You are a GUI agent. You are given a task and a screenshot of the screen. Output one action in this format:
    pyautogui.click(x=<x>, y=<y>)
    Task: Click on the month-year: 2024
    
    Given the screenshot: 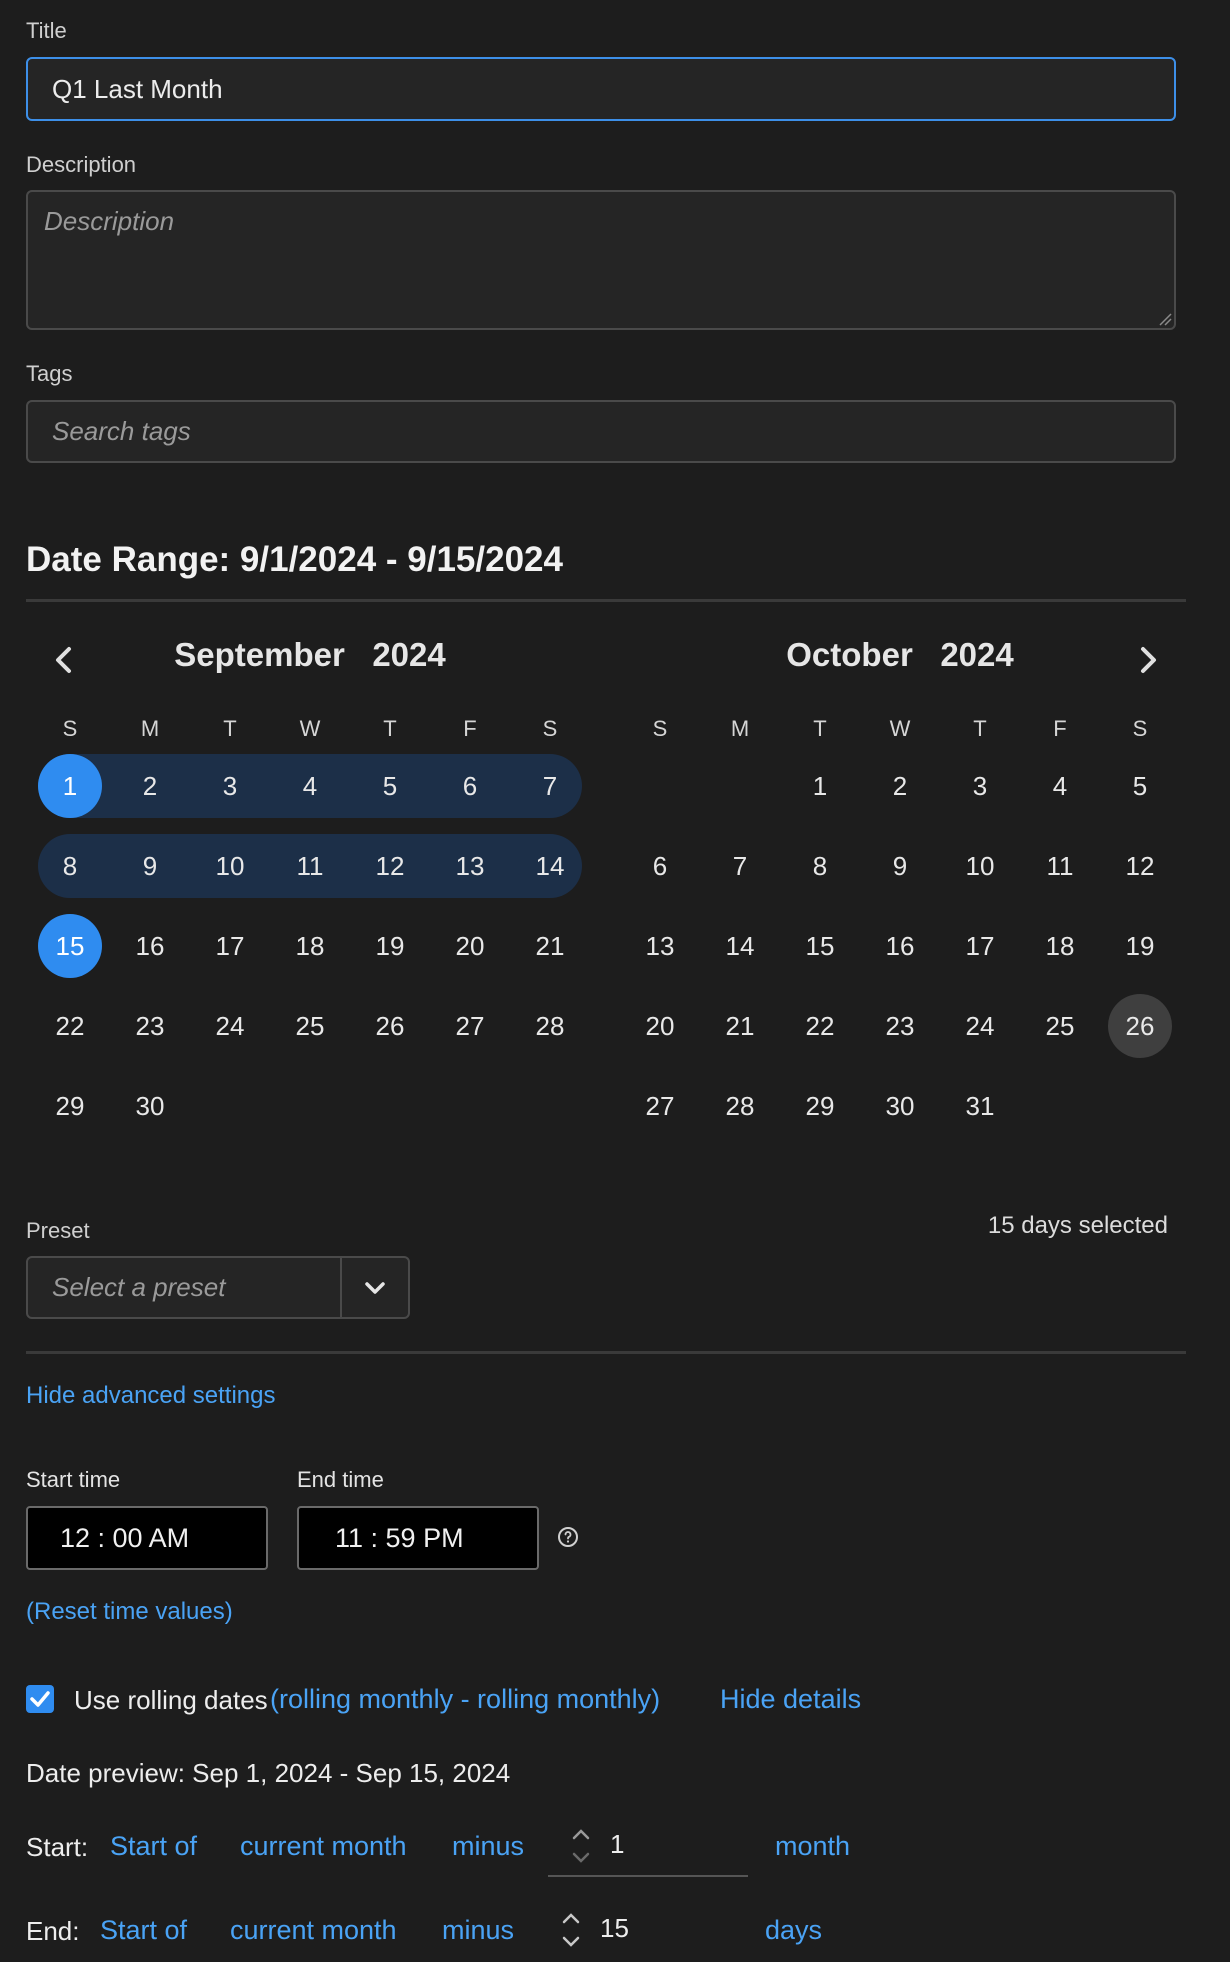 What is the action you would take?
    pyautogui.click(x=977, y=654)
    